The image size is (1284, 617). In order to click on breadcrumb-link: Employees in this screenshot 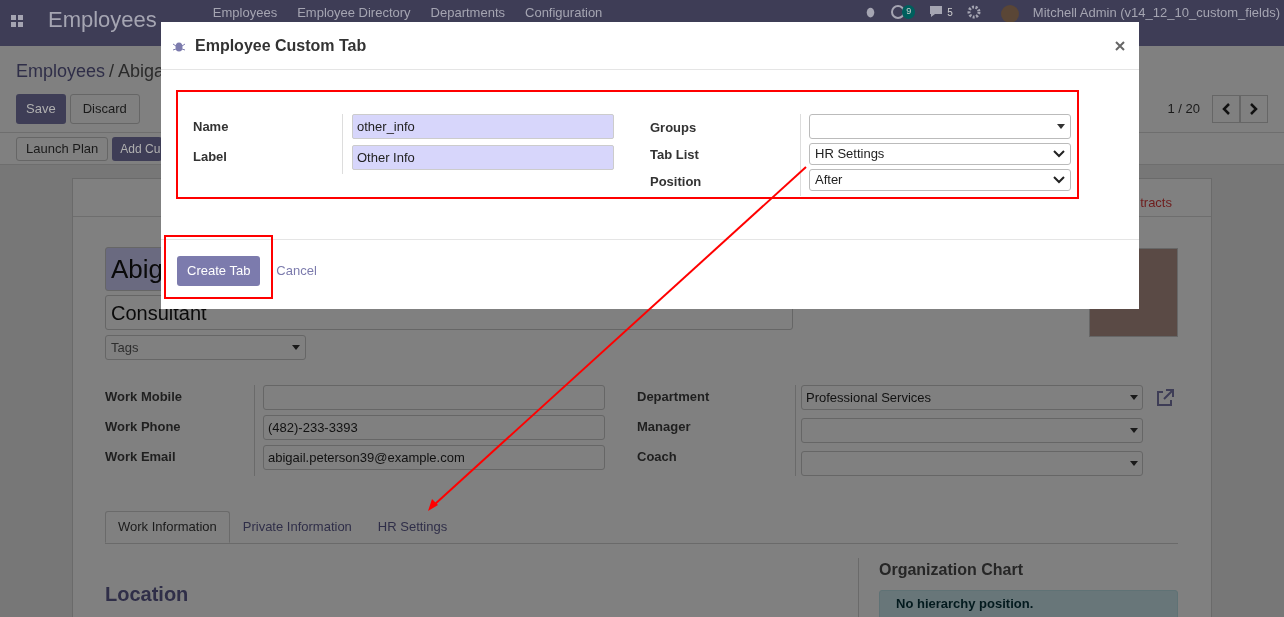, I will do `click(61, 71)`.